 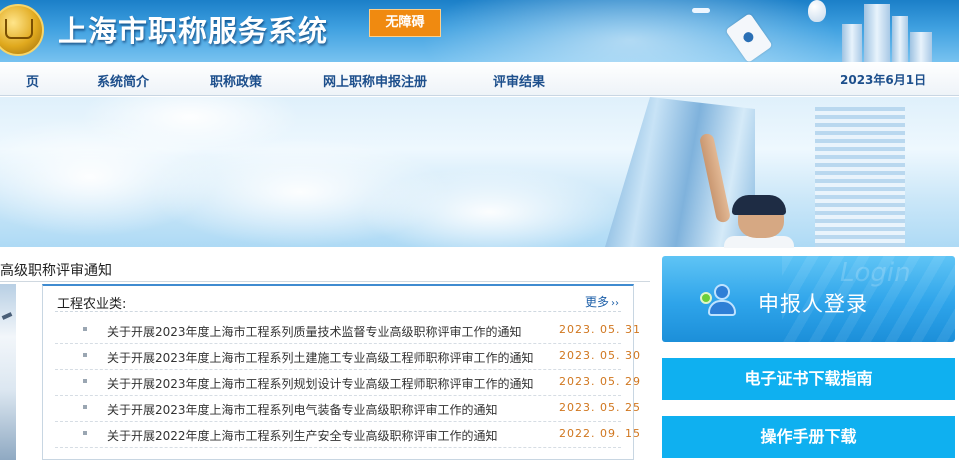 I want to click on login-watermark: Login, so click(x=875, y=273).